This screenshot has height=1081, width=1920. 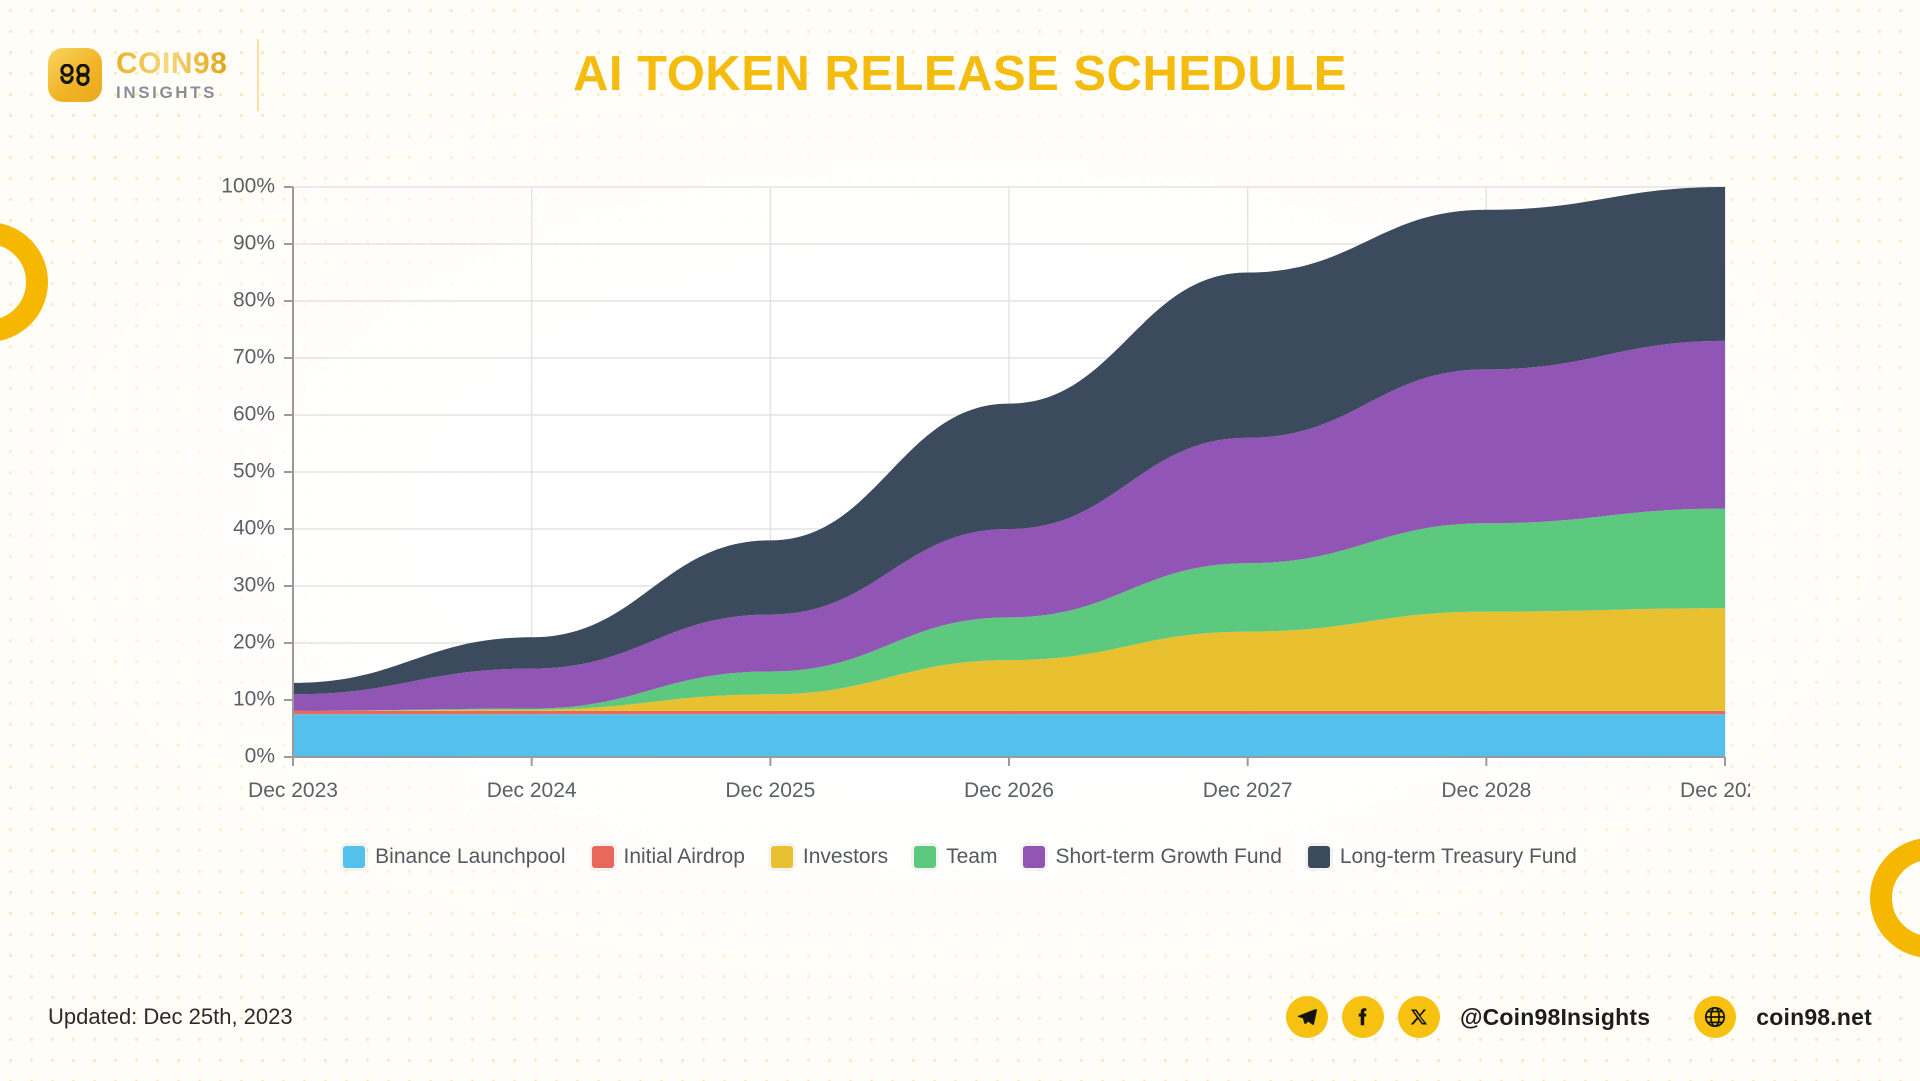 I want to click on legend-item: Binance Launchpool, so click(x=454, y=857).